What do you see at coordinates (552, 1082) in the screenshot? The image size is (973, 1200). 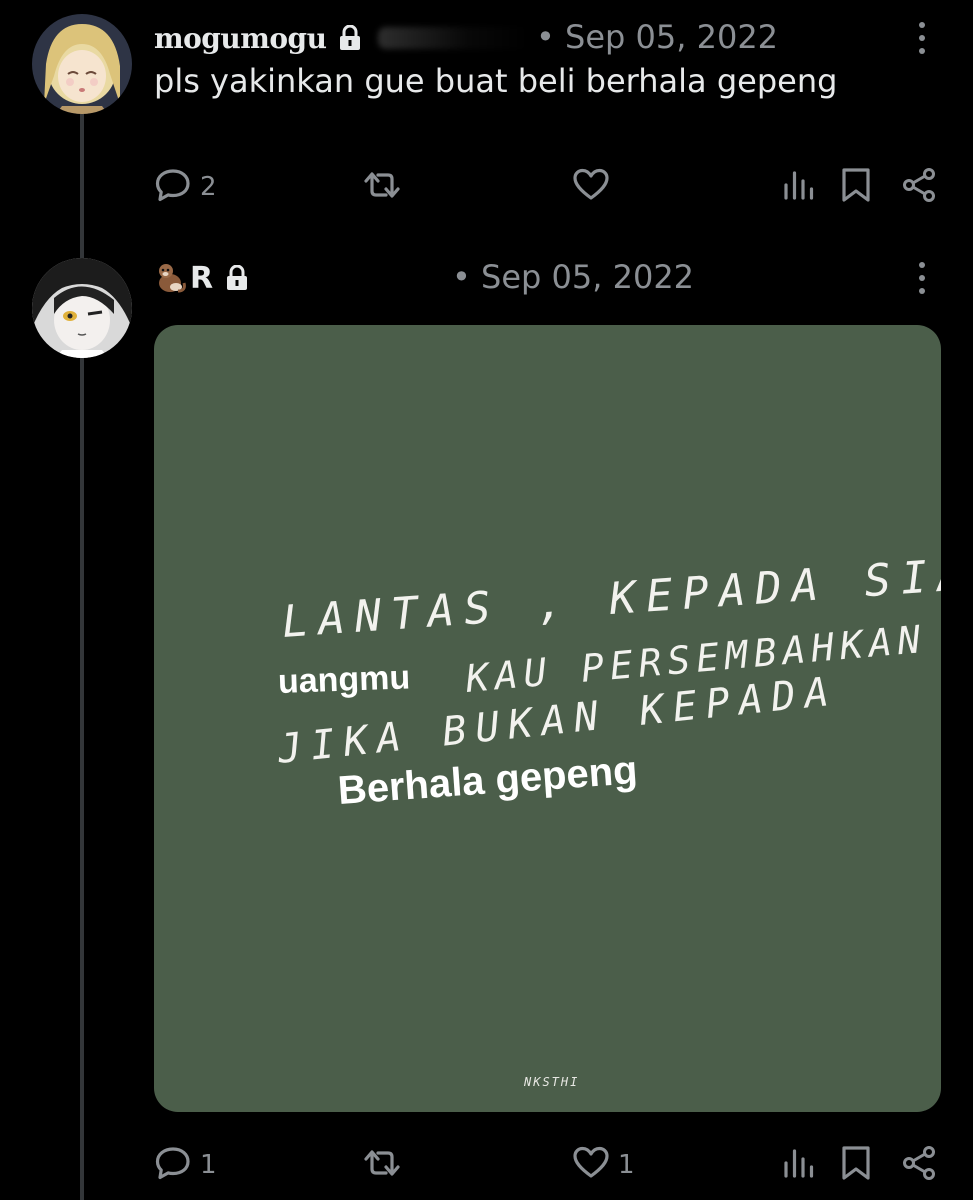 I see `image-signature: NKSTHI` at bounding box center [552, 1082].